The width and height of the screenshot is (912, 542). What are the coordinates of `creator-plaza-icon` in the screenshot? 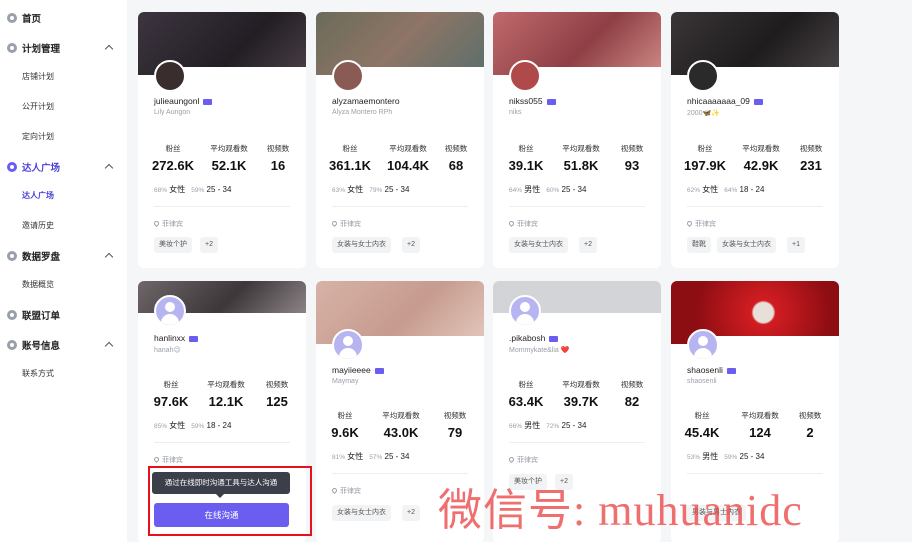 It's located at (12, 167).